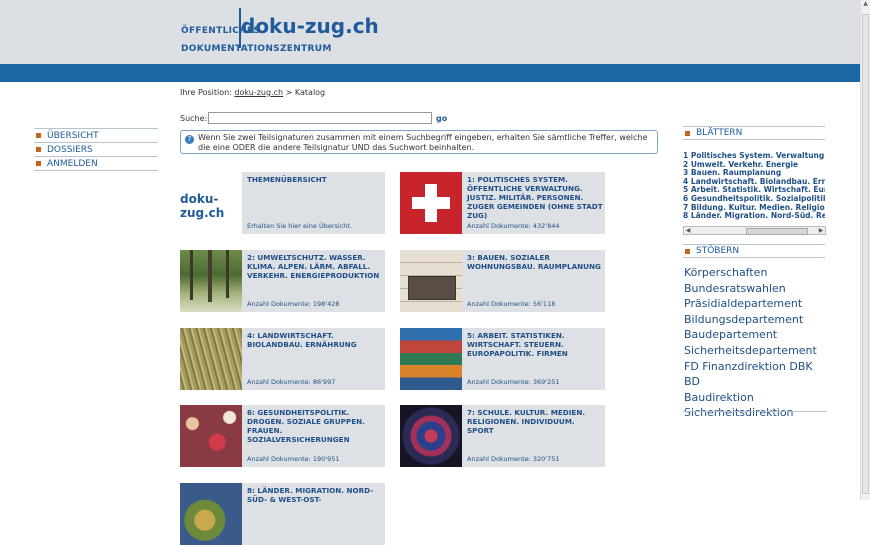 This screenshot has width=870, height=545. Describe the element at coordinates (211, 436) in the screenshot. I see `tile-image-crowd` at that location.